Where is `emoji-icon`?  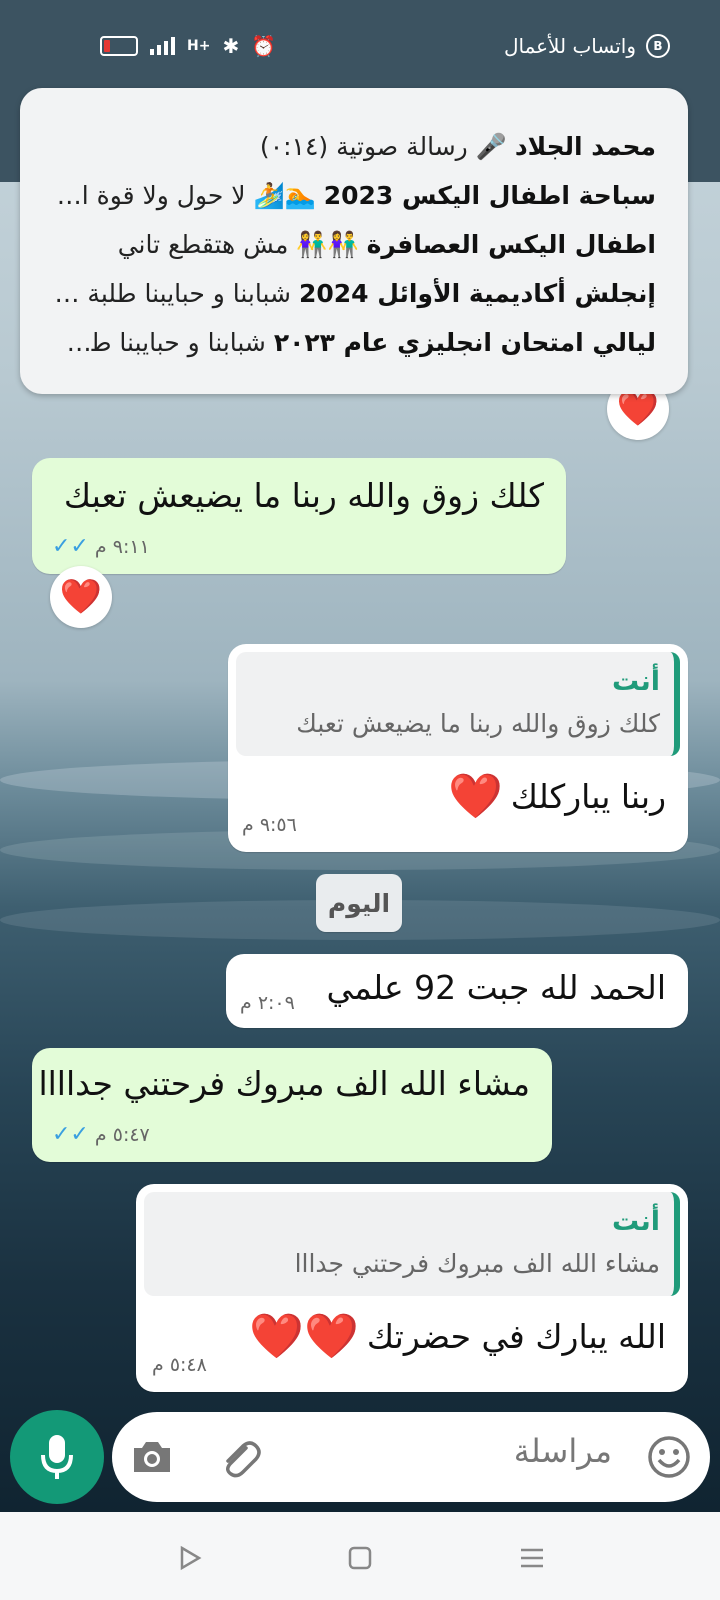 emoji-icon is located at coordinates (669, 1457).